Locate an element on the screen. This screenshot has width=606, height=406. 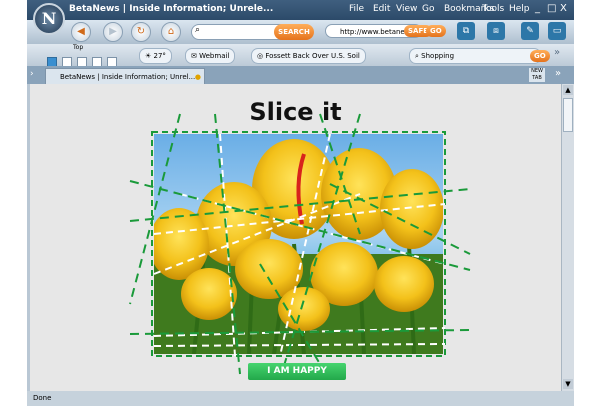
minimize-button: _ is located at coordinates (537, 8).